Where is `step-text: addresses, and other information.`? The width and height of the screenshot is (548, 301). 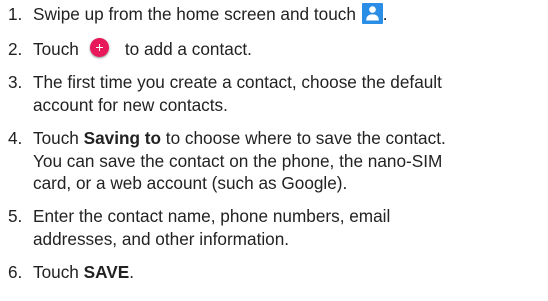 step-text: addresses, and other information. is located at coordinates (161, 238).